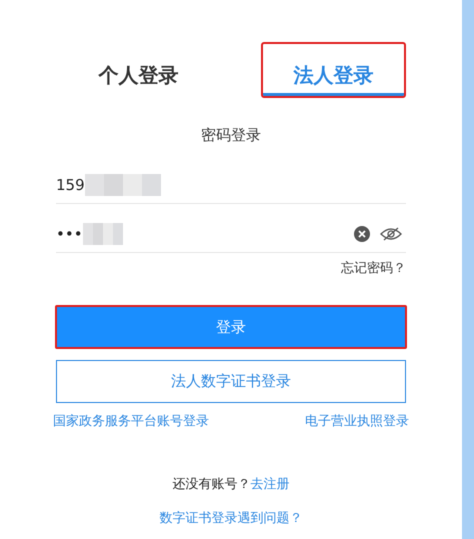 The width and height of the screenshot is (474, 539). I want to click on register-link: 去注册, so click(270, 484).